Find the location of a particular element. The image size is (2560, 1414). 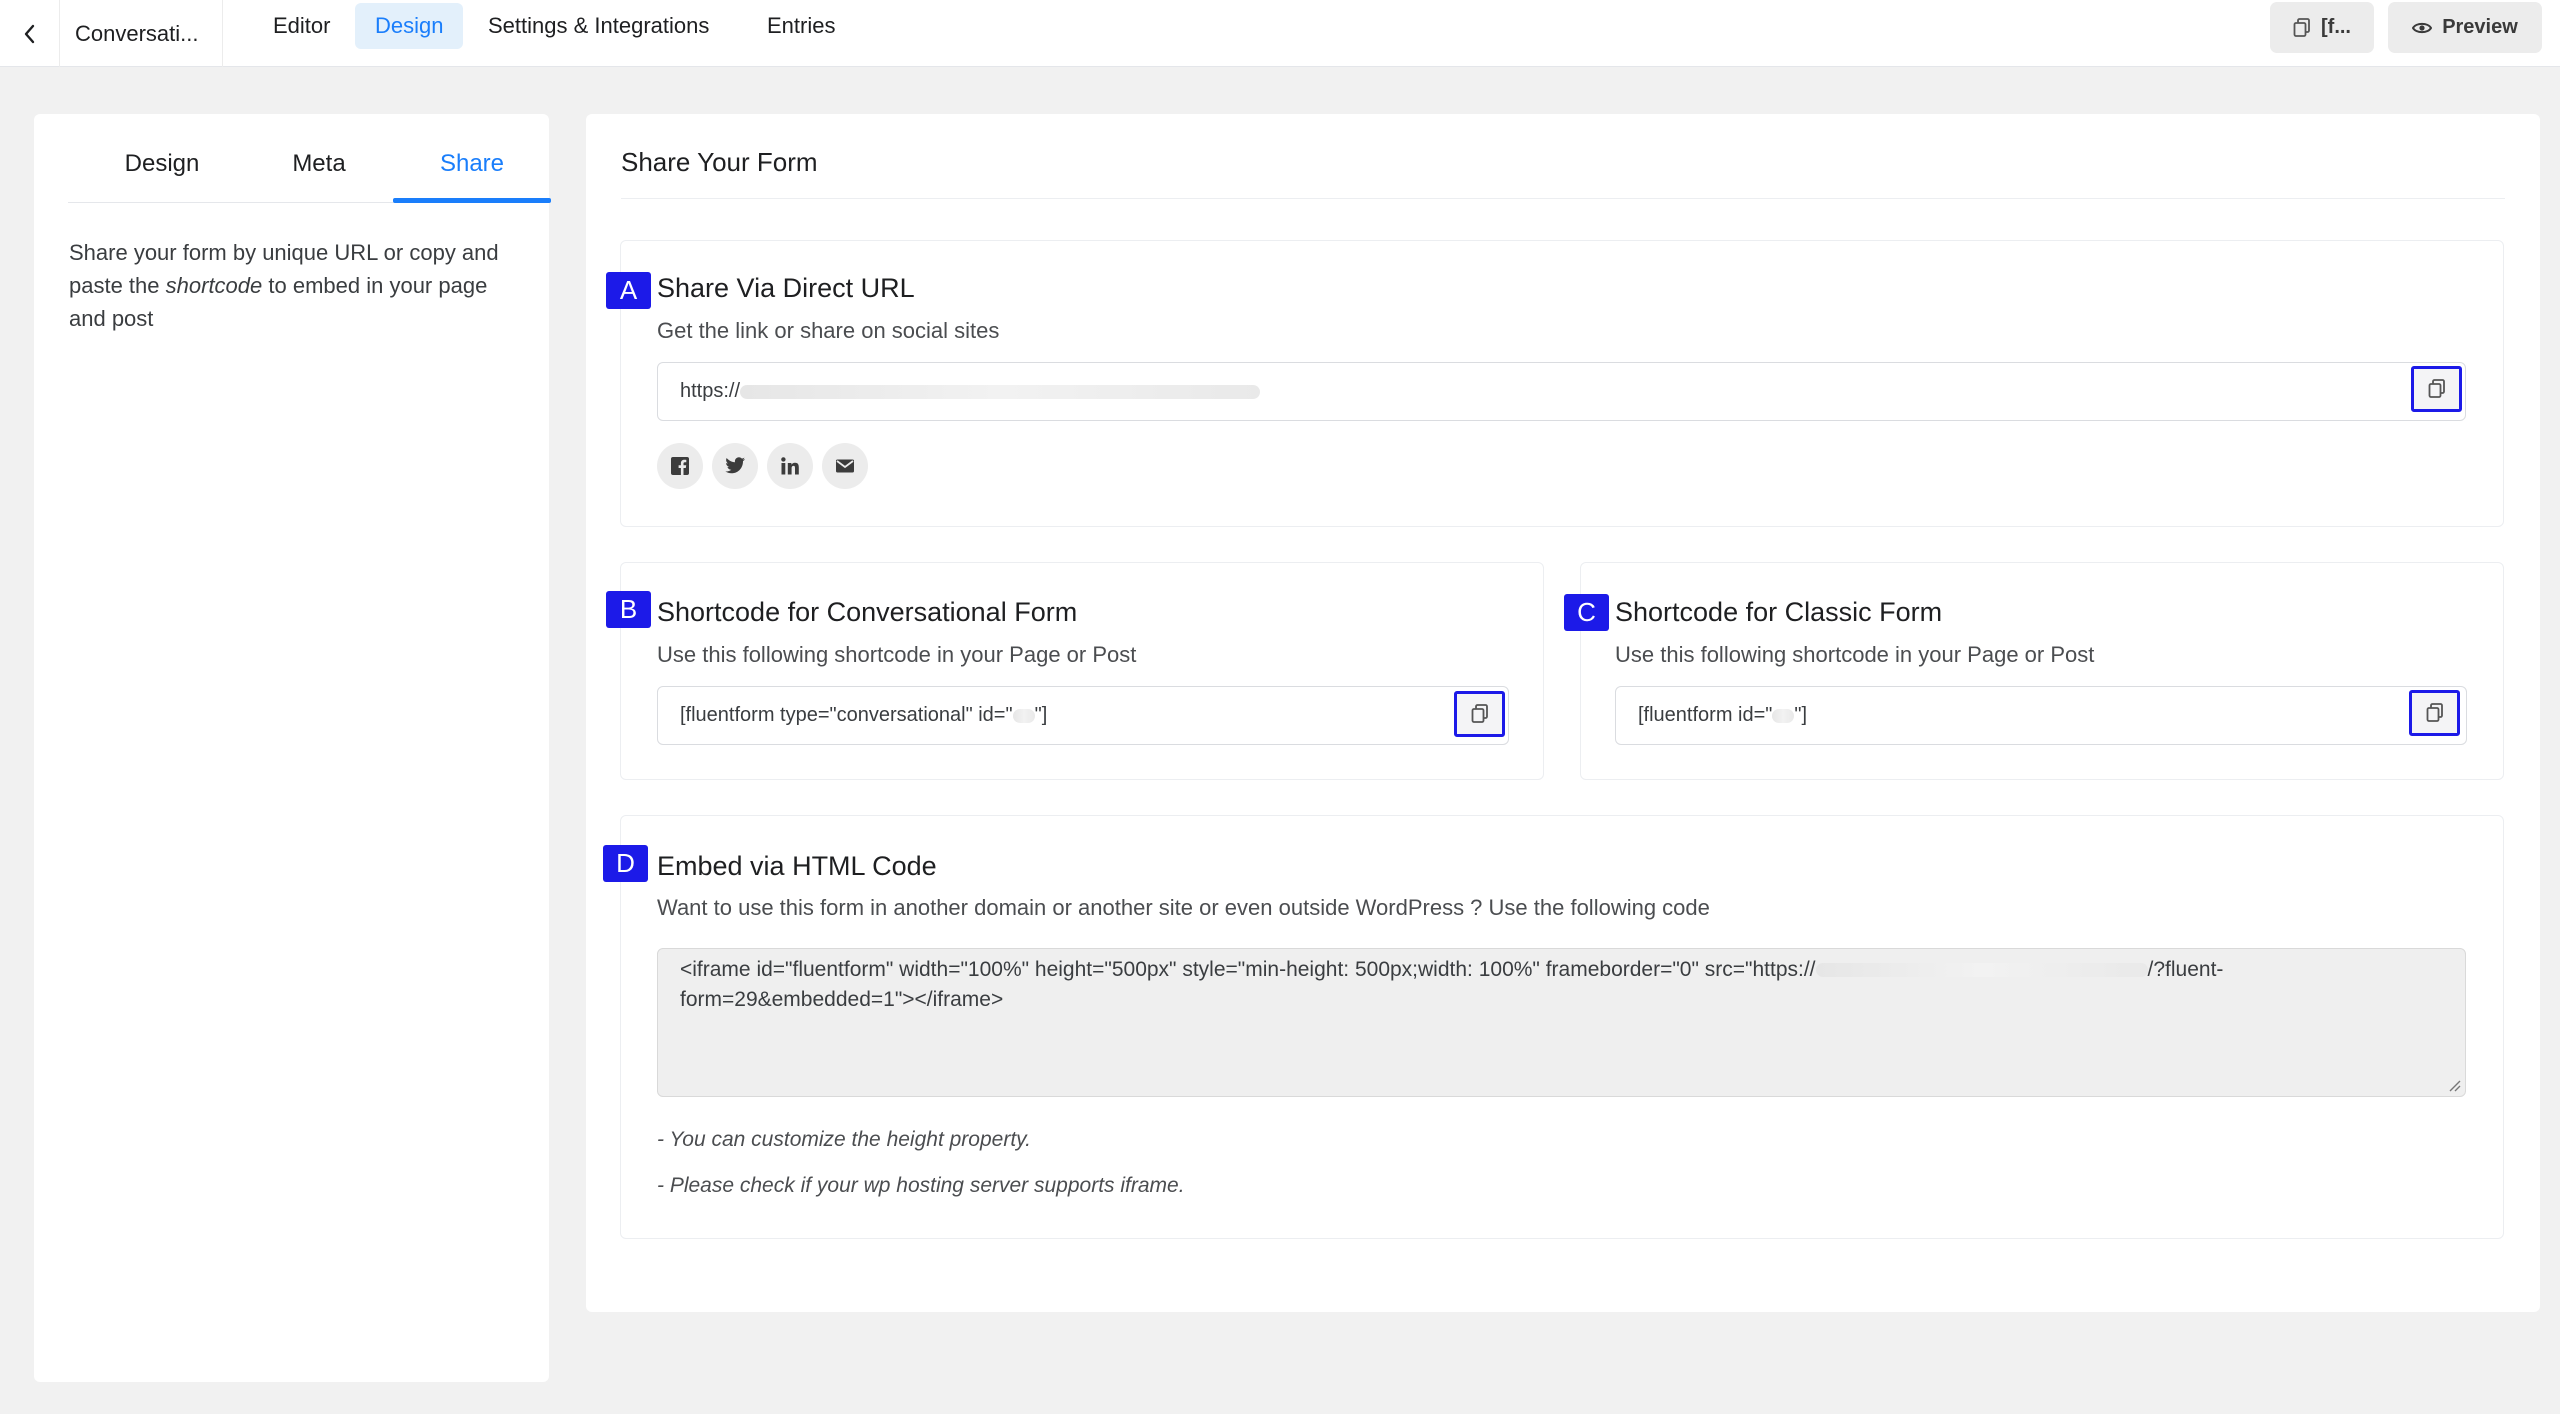

facebook-icon is located at coordinates (680, 466).